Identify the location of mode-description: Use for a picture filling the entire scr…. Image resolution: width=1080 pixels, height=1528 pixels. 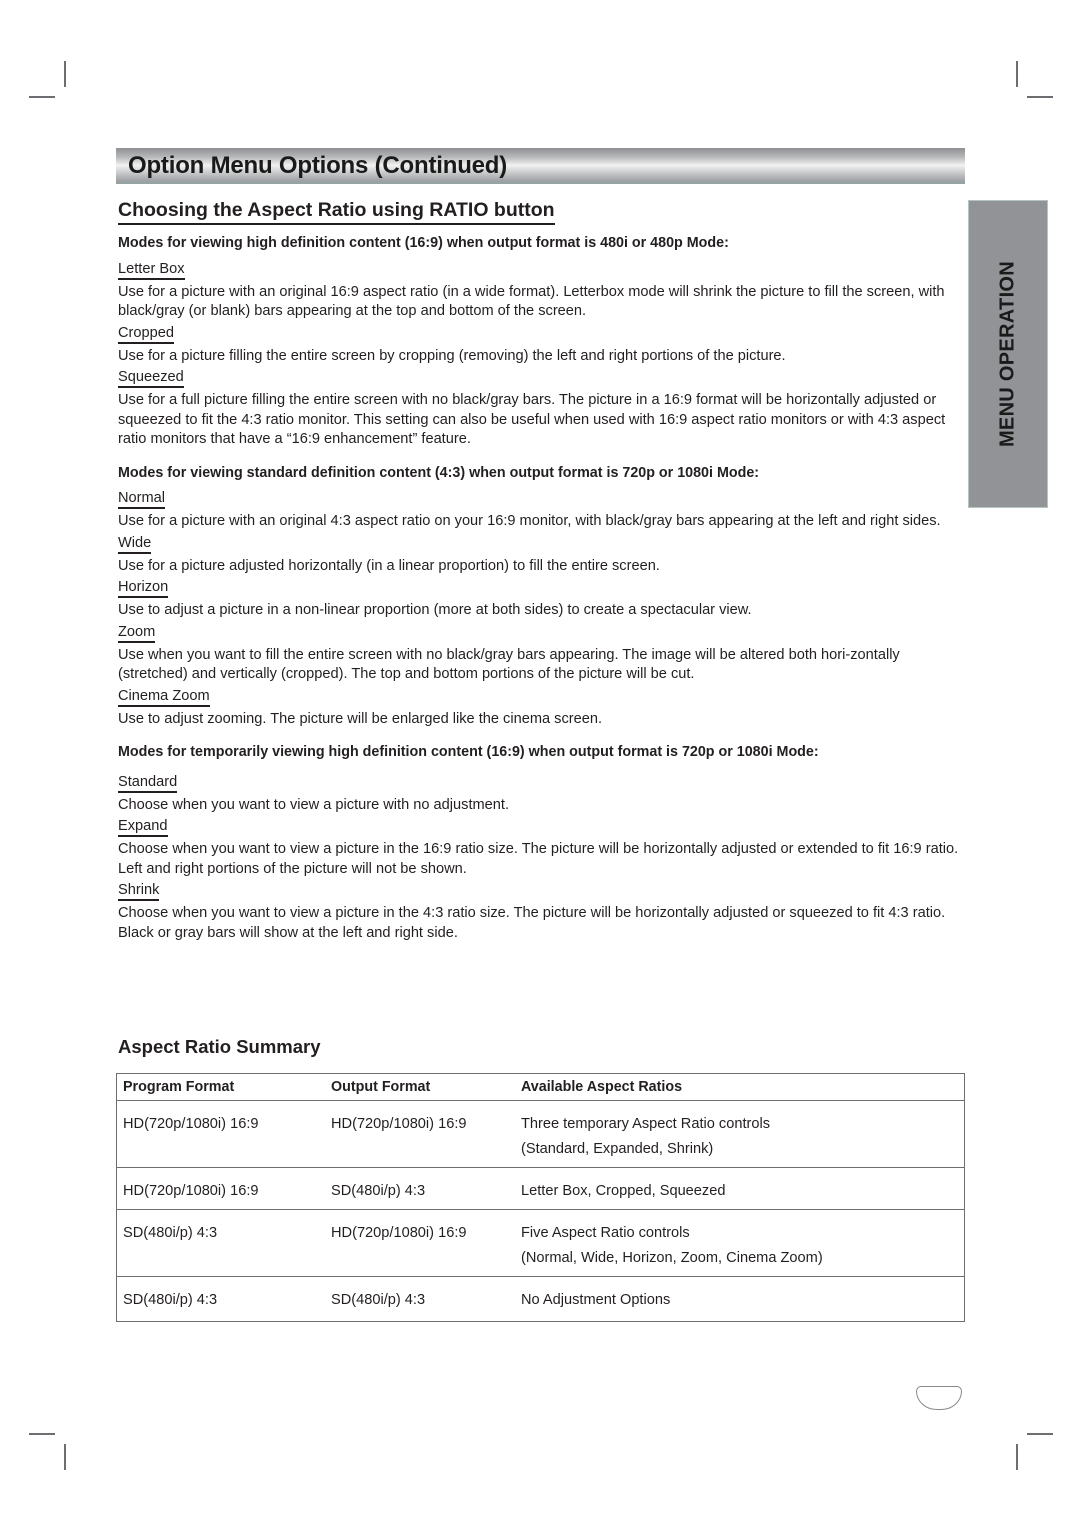
(452, 355).